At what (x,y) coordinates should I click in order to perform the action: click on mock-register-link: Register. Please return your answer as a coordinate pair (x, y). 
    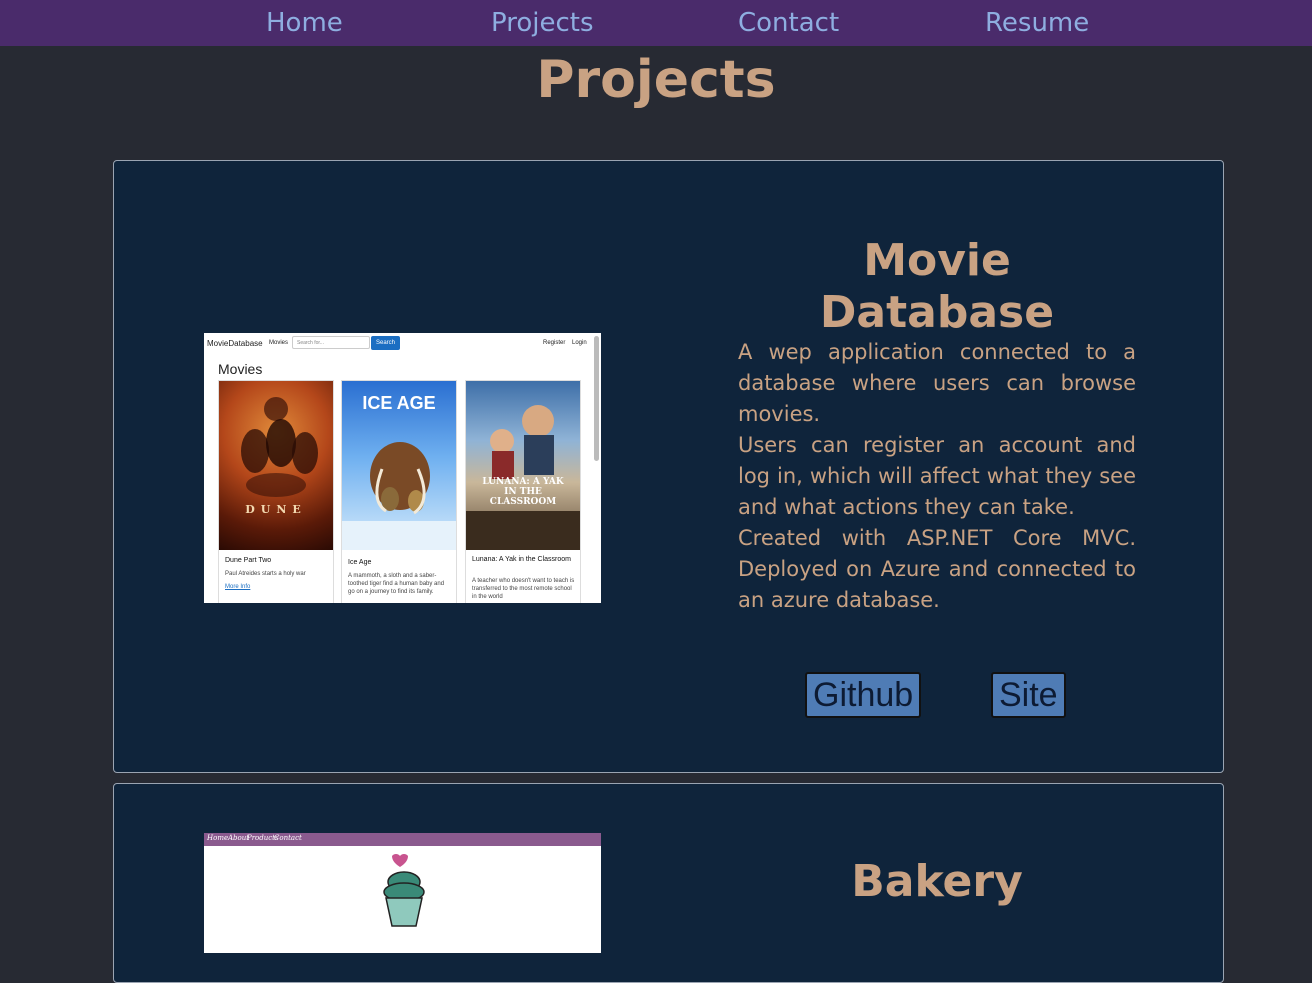
    Looking at the image, I should click on (554, 343).